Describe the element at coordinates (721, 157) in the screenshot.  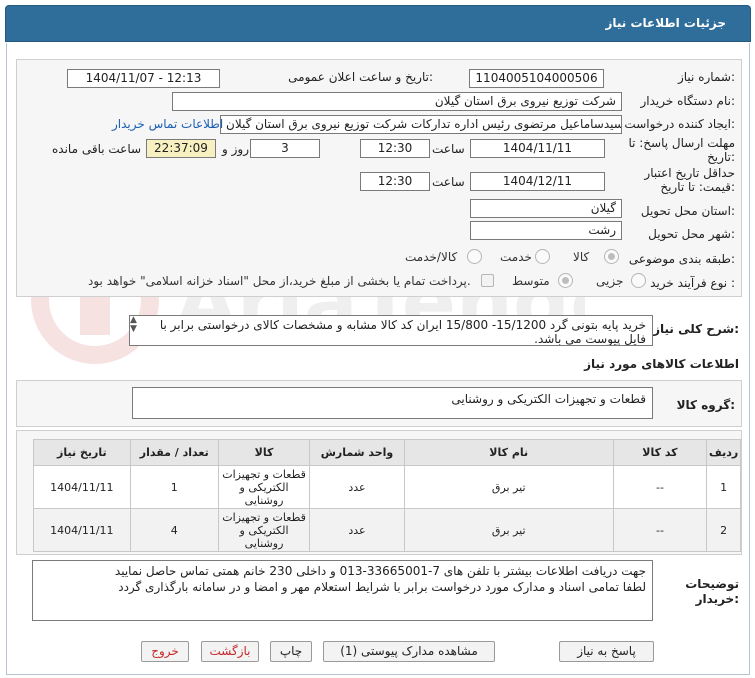
I see `deadline-label-2: تاریخ:` at that location.